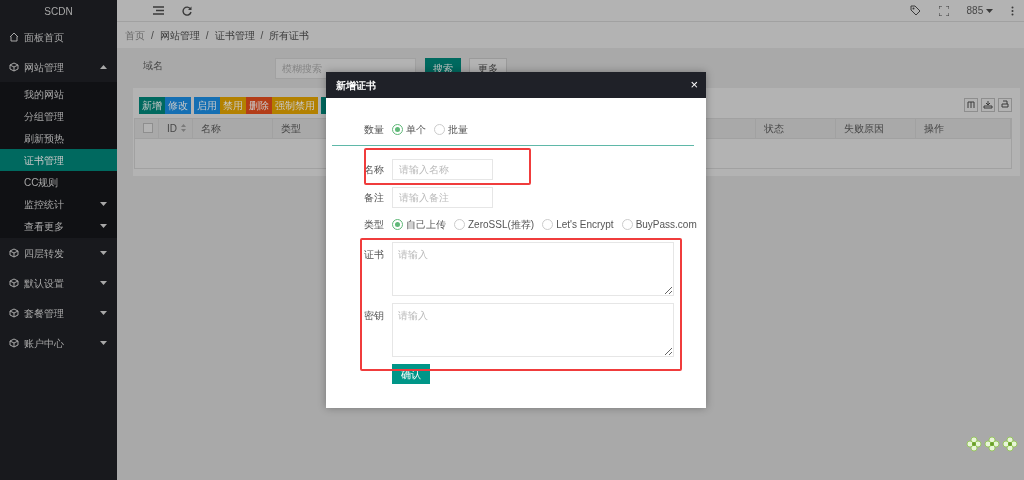 Image resolution: width=1024 pixels, height=480 pixels. What do you see at coordinates (58, 204) in the screenshot?
I see `sidebar-subitem: 监控统计` at bounding box center [58, 204].